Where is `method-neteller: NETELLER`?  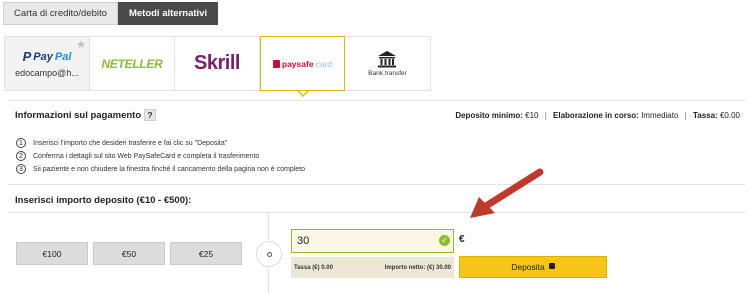 method-neteller: NETELLER is located at coordinates (132, 63).